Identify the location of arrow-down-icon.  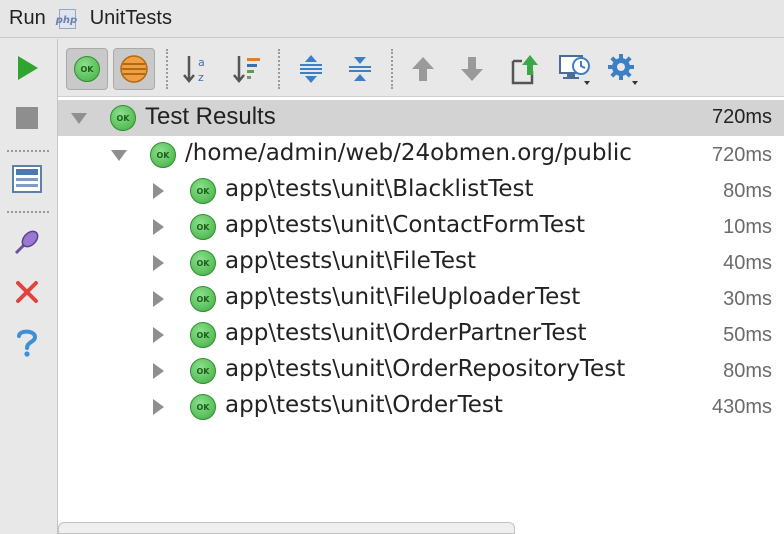
(472, 69).